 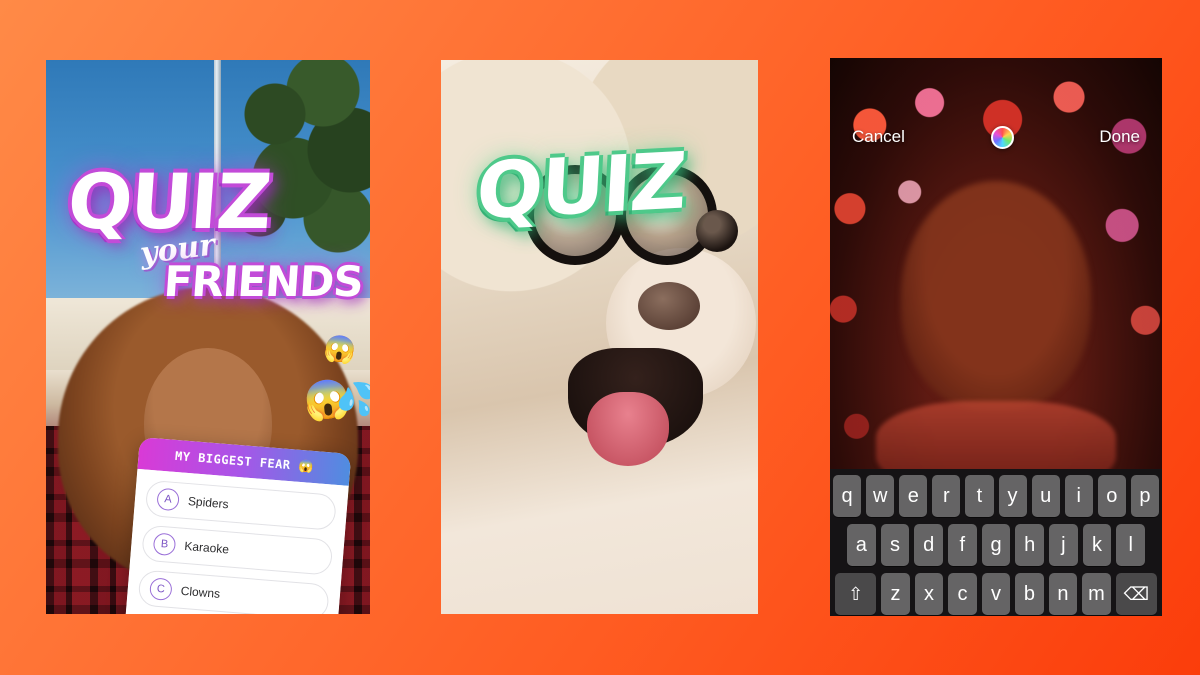 I want to click on key-a: a, so click(x=861, y=545).